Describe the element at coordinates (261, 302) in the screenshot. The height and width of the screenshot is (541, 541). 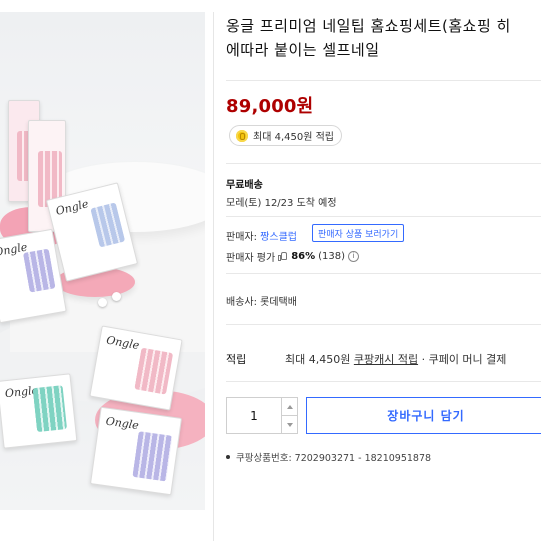
I see `delivery-carrier: 배송사: 롯데택배` at that location.